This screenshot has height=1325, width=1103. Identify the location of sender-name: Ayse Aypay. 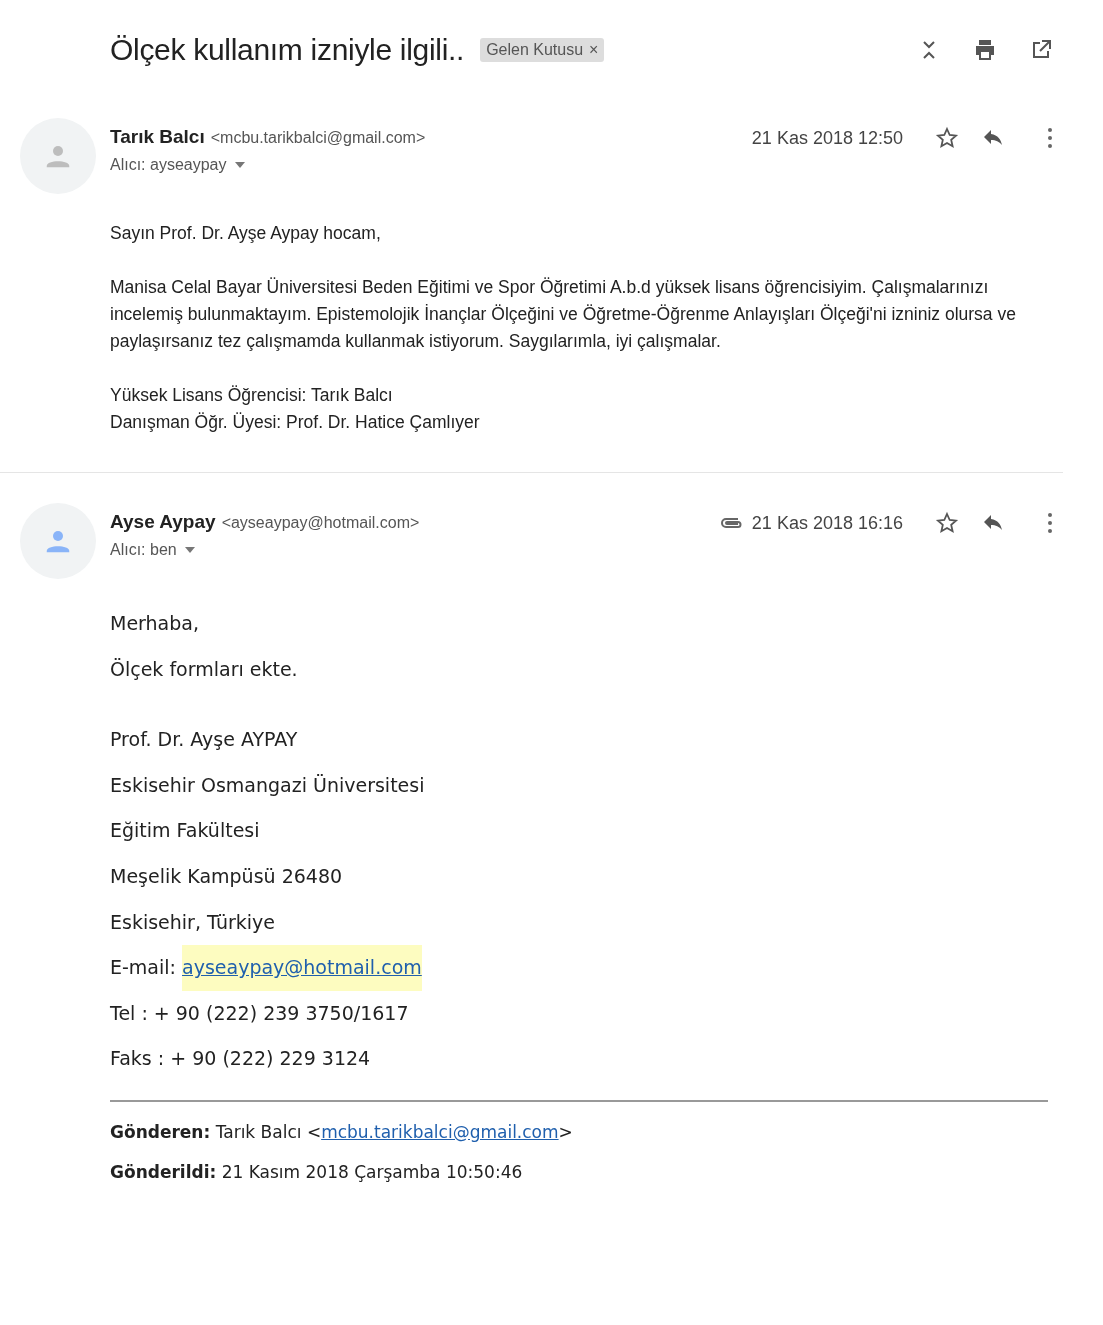
(163, 522).